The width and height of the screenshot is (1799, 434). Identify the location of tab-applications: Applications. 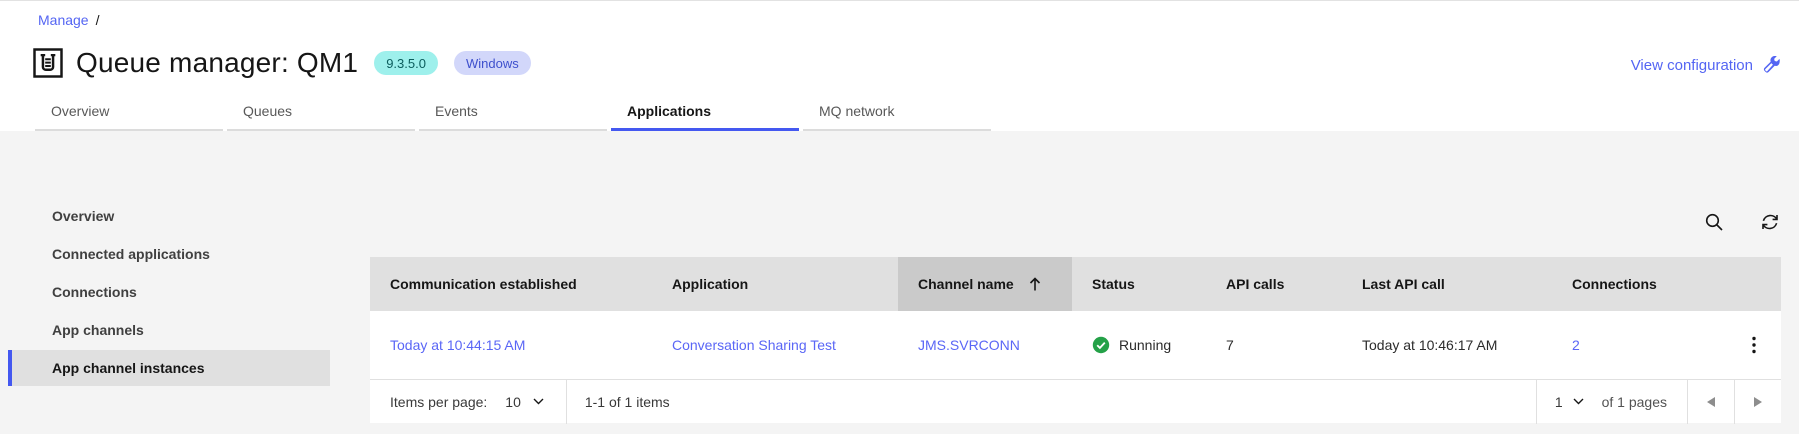
(705, 113).